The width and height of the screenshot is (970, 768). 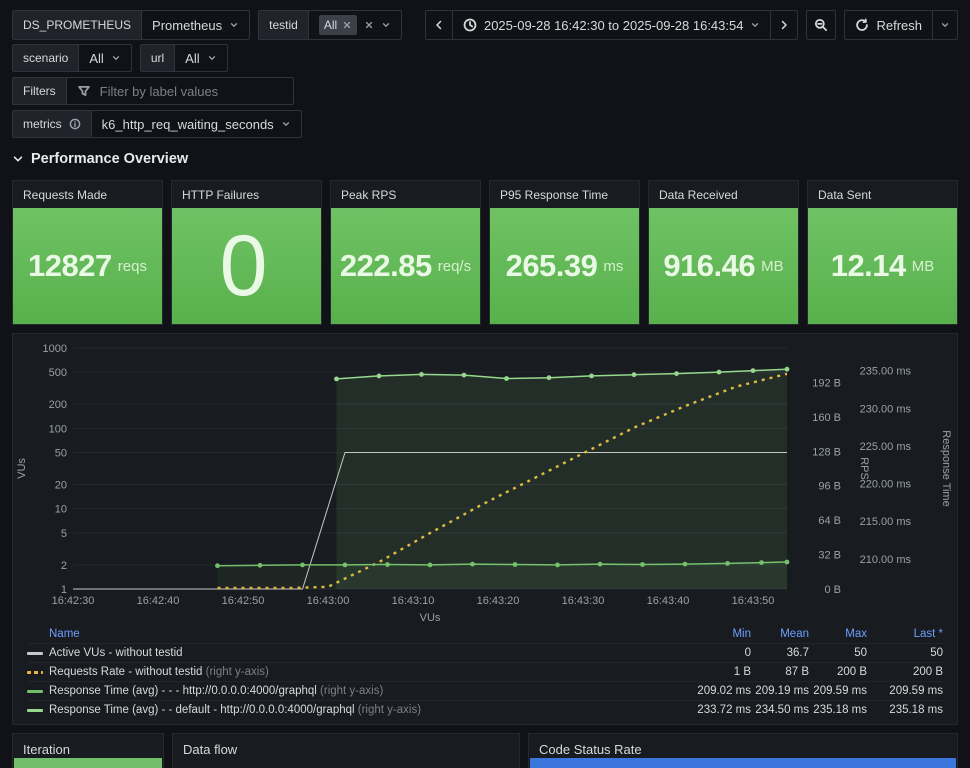 I want to click on url-picker: All, so click(x=201, y=58).